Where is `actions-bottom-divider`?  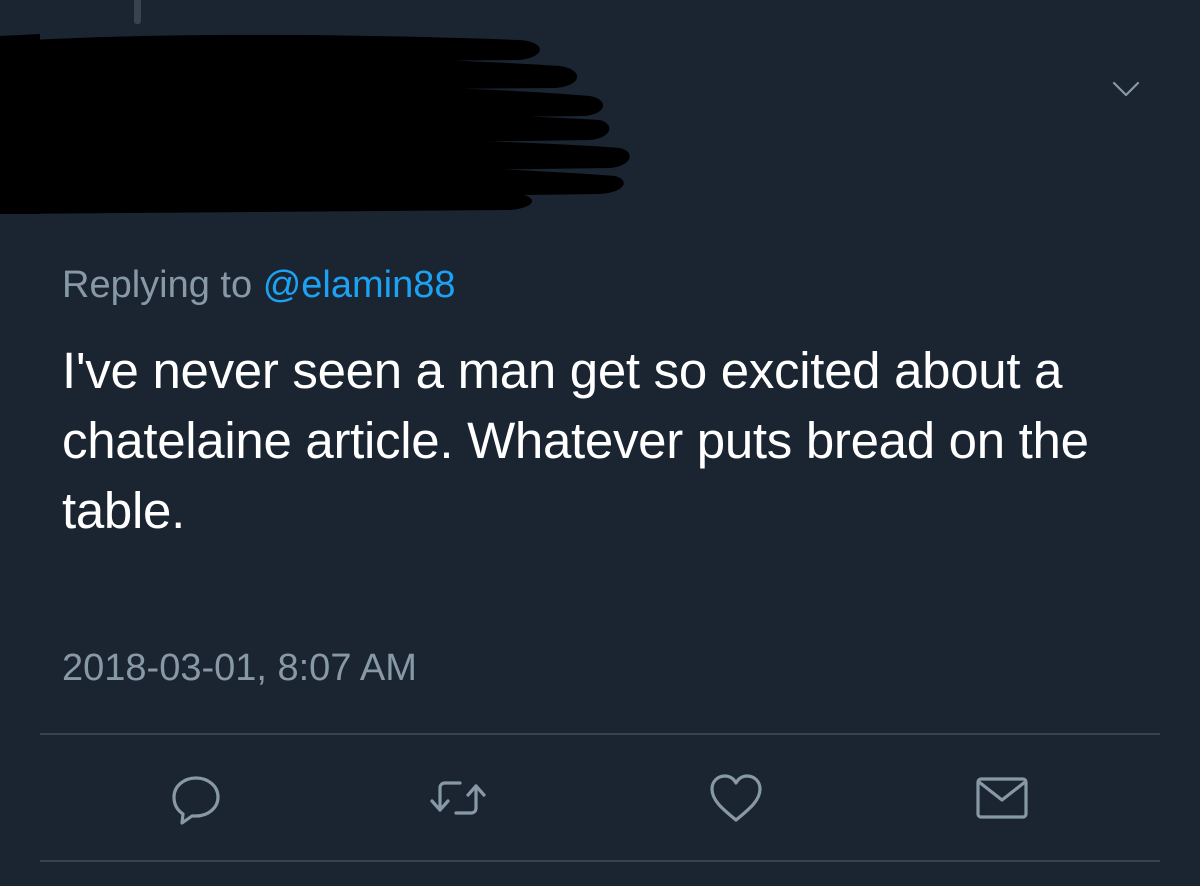
actions-bottom-divider is located at coordinates (600, 861).